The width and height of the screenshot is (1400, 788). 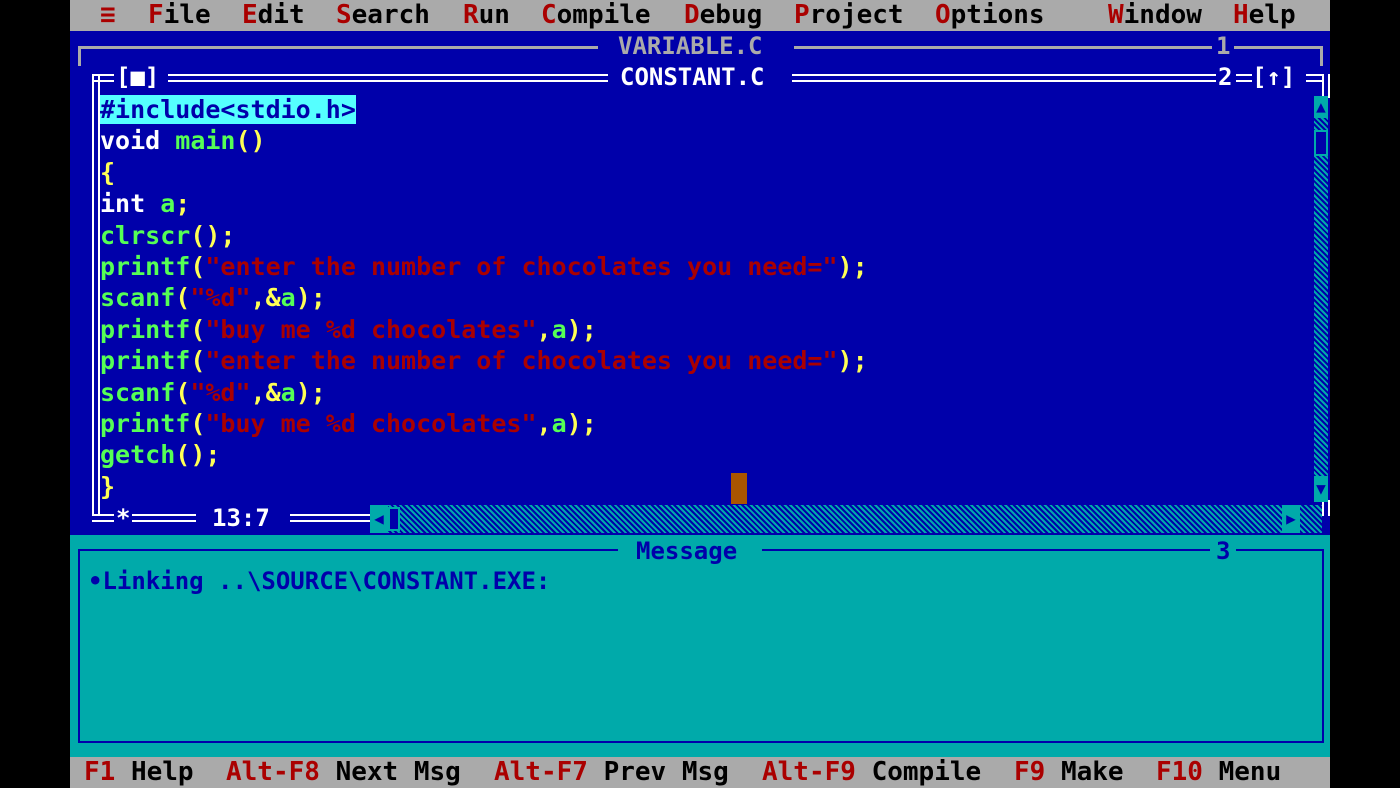 What do you see at coordinates (1291, 519) in the screenshot?
I see `scroll-right-arrow-icon: ▶` at bounding box center [1291, 519].